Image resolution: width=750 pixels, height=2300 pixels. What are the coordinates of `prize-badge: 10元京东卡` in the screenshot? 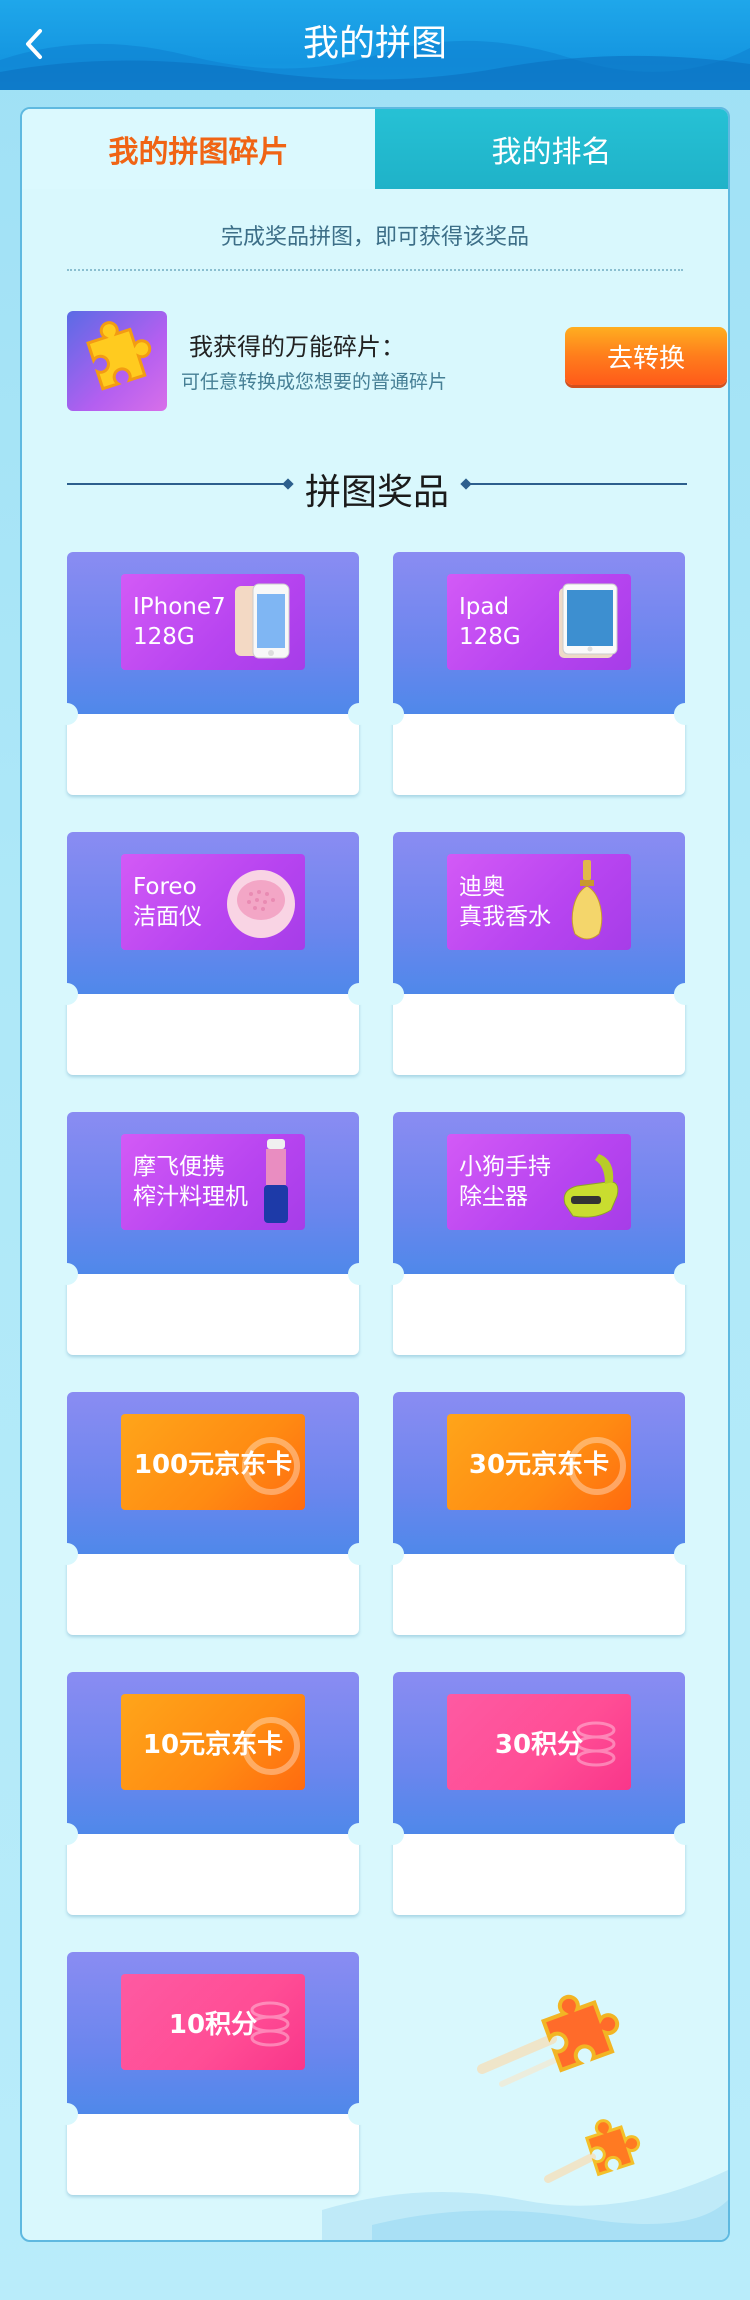 It's located at (213, 1742).